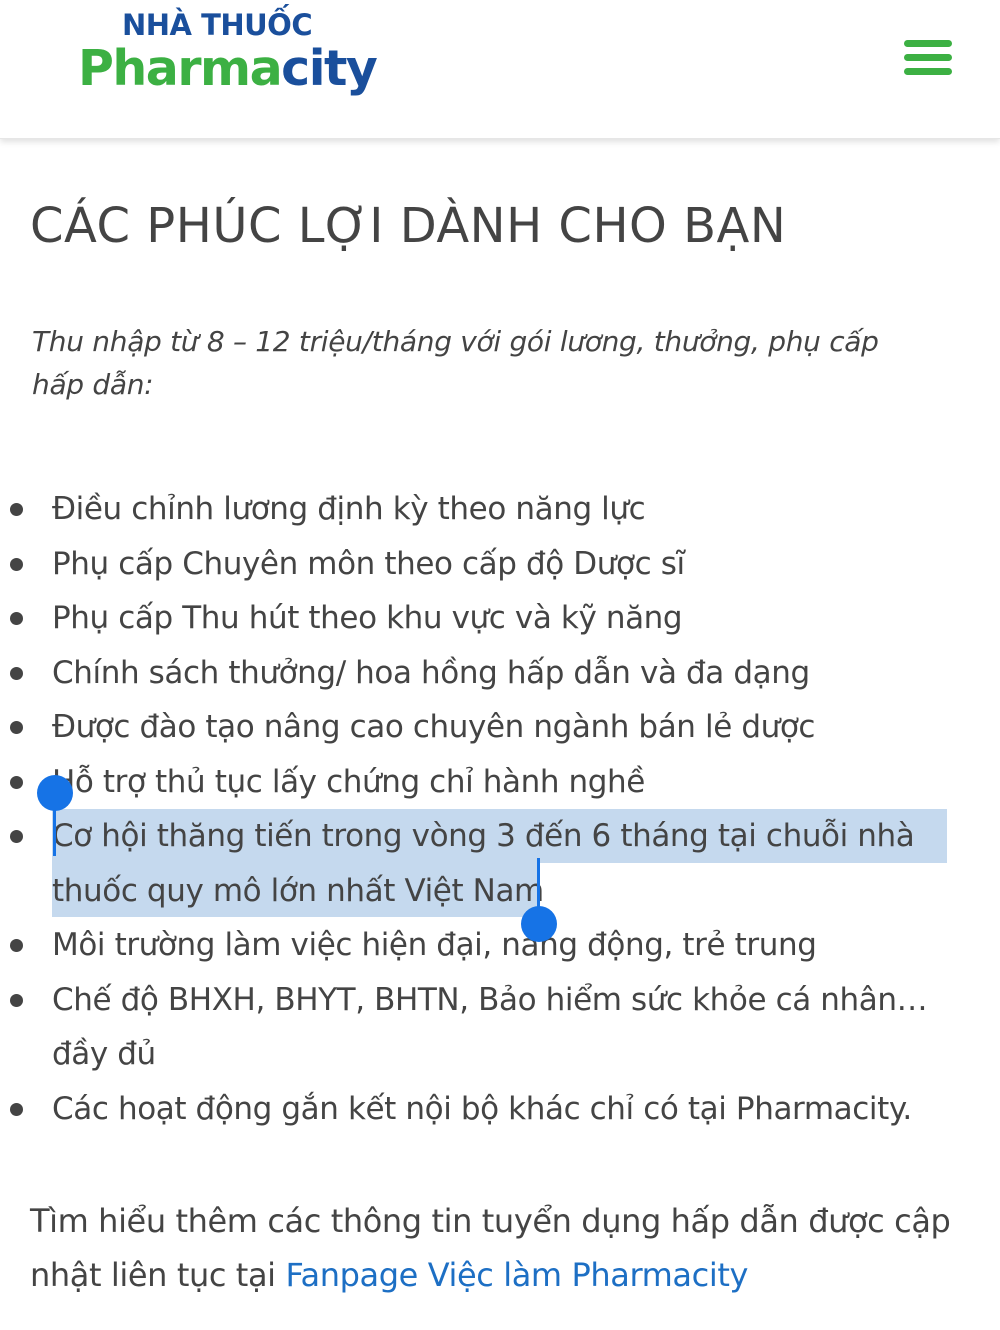 The width and height of the screenshot is (1000, 1330). What do you see at coordinates (348, 781) in the screenshot?
I see `list-item-text: Hỗ trợ thủ tục lấy chứng chỉ hành nghề` at bounding box center [348, 781].